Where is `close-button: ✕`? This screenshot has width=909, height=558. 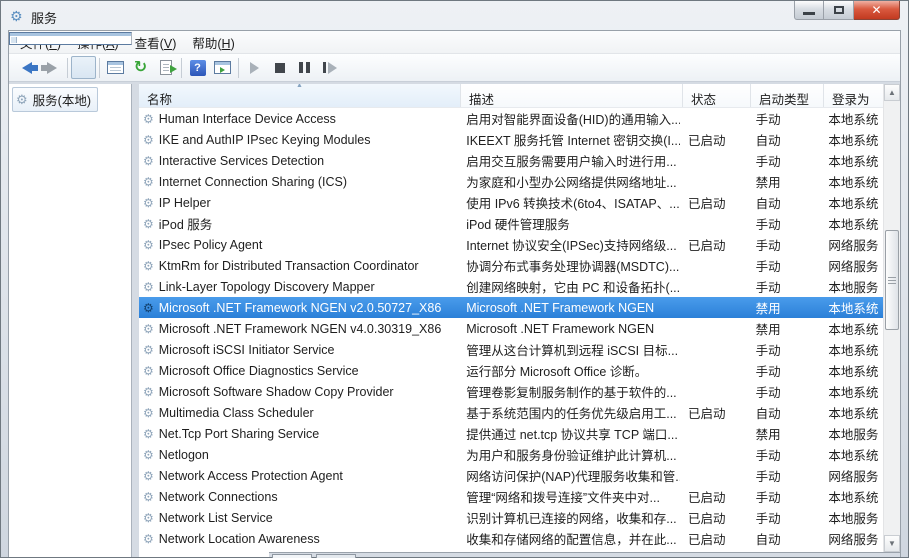
close-button: ✕ is located at coordinates (877, 10).